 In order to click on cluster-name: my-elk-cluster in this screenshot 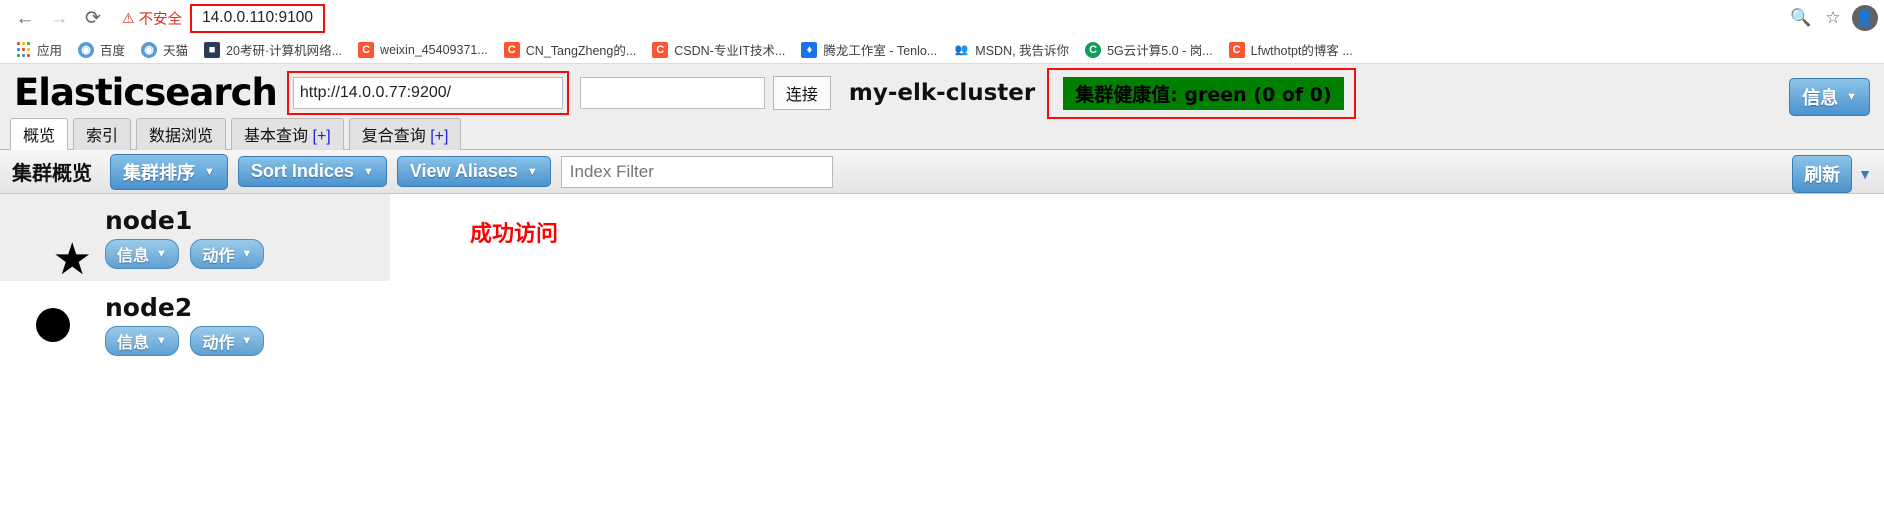, I will do `click(942, 93)`.